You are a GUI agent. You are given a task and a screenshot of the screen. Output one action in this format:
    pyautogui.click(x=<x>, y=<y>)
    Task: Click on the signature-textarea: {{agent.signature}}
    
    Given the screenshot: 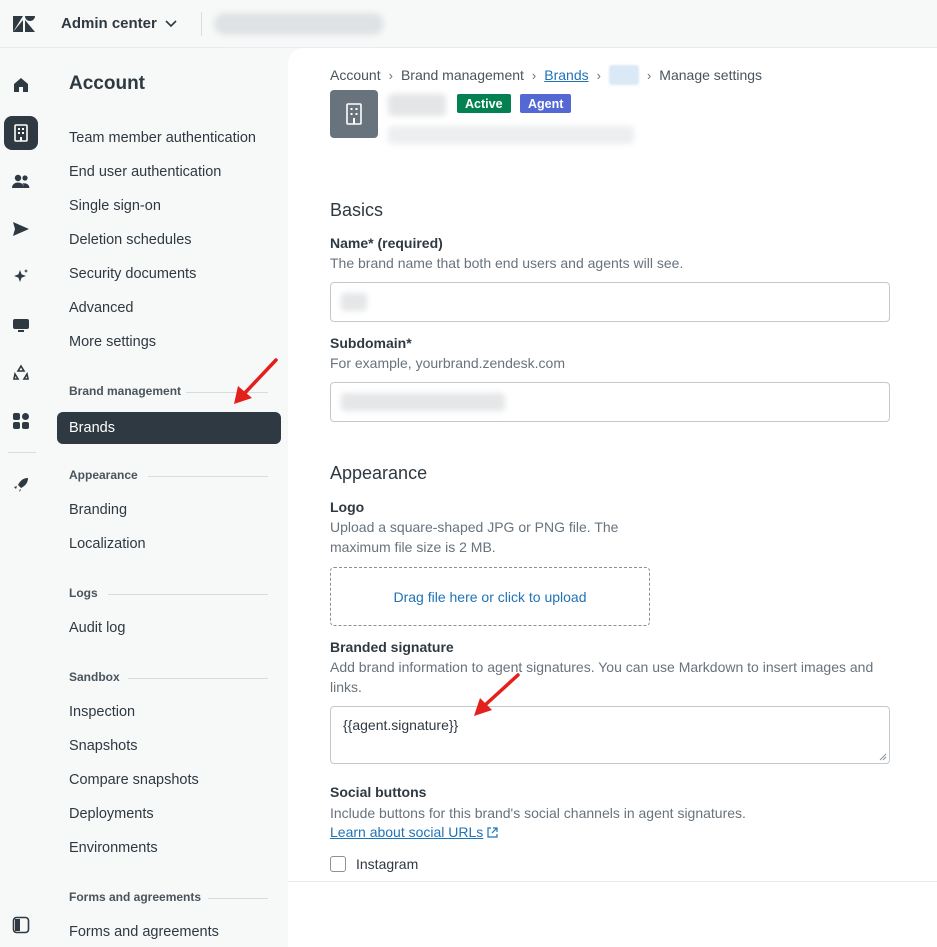 What is the action you would take?
    pyautogui.click(x=610, y=735)
    